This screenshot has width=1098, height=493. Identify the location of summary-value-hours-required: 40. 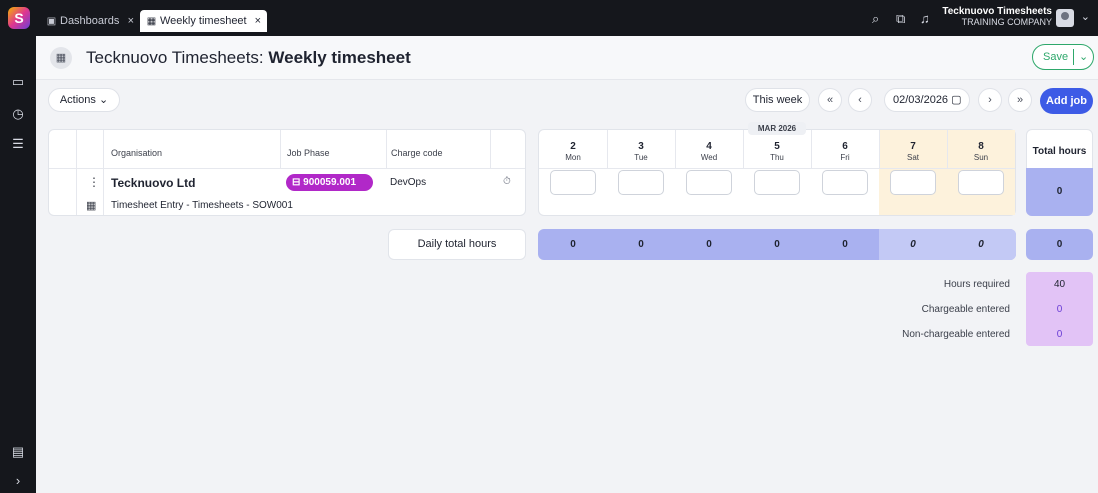
(1059, 284).